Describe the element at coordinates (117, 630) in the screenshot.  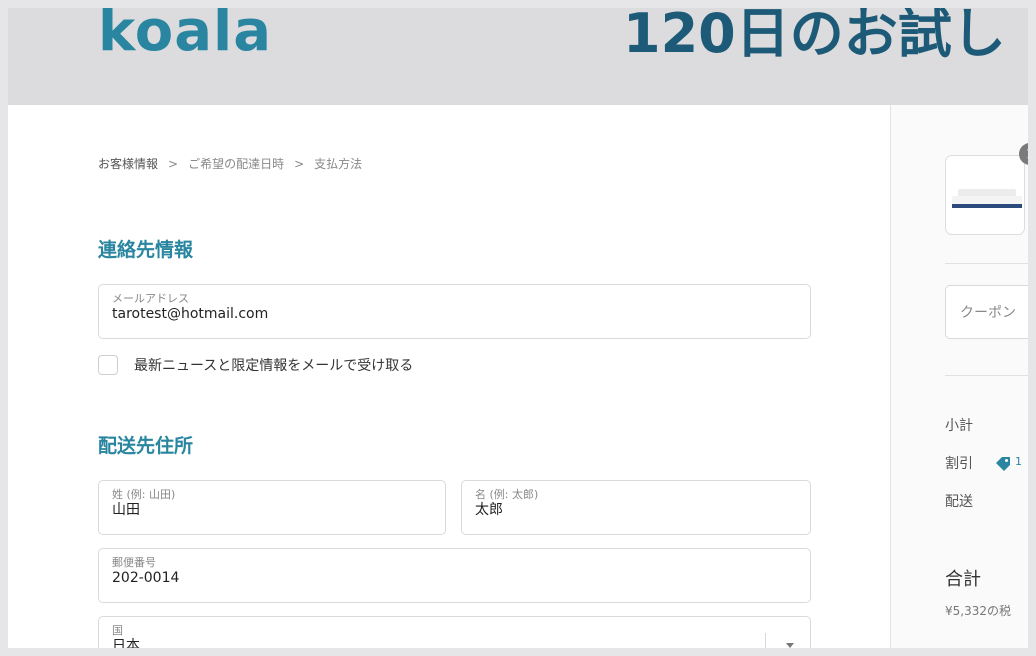
I see `country-label: 国` at that location.